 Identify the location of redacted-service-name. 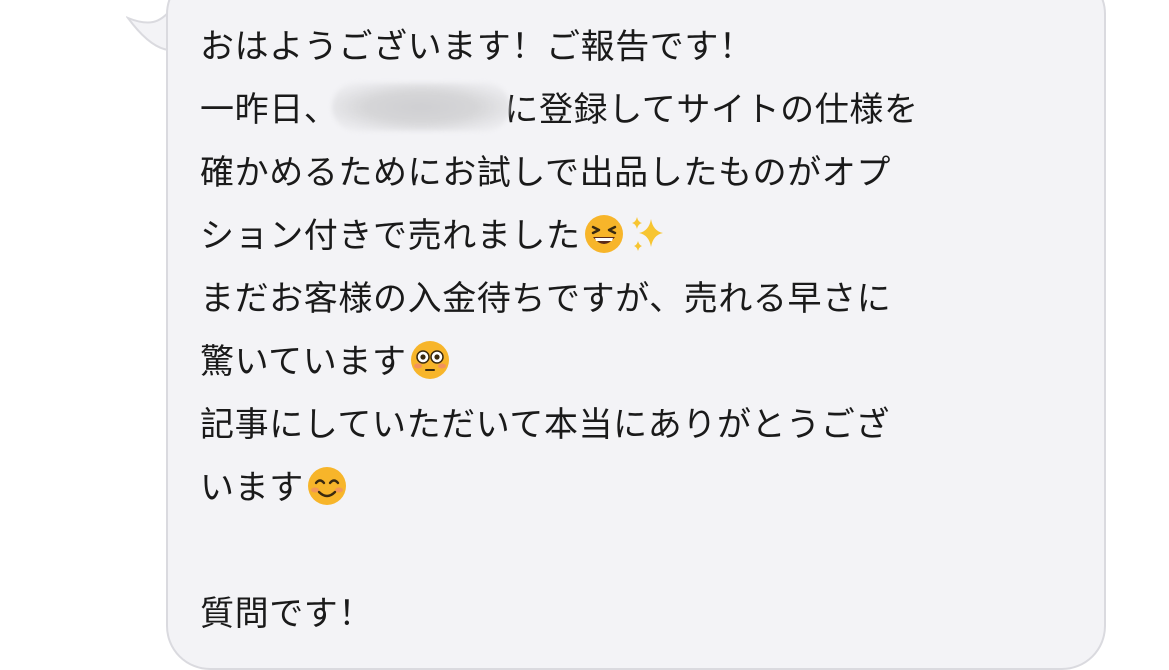
(421, 107).